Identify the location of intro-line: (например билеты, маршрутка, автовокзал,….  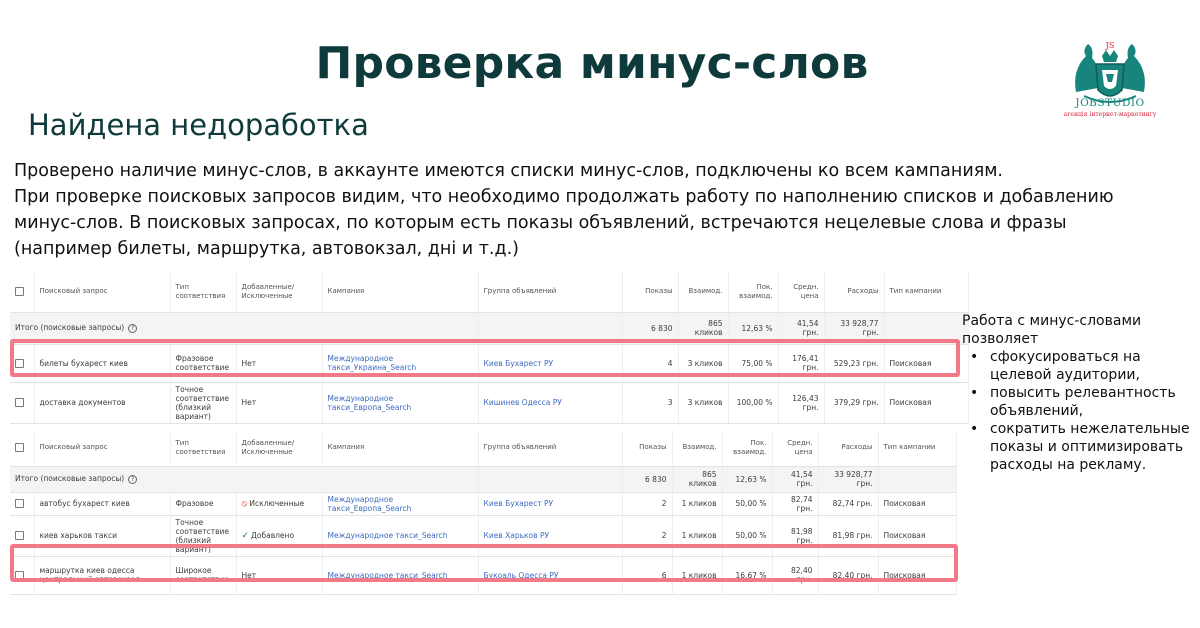
(266, 249).